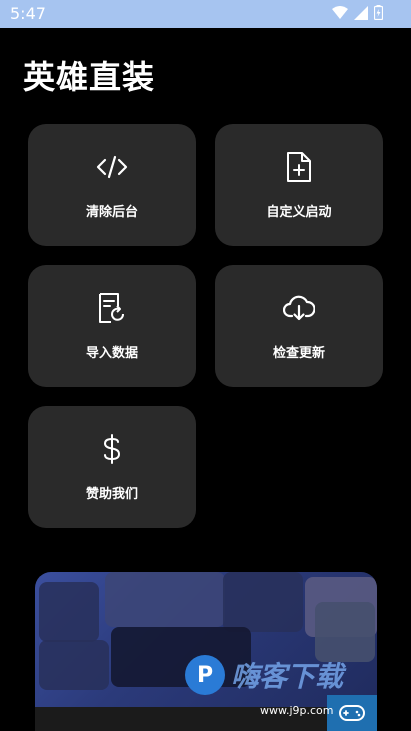 Image resolution: width=411 pixels, height=731 pixels. I want to click on card-label: 导入数据, so click(111, 353).